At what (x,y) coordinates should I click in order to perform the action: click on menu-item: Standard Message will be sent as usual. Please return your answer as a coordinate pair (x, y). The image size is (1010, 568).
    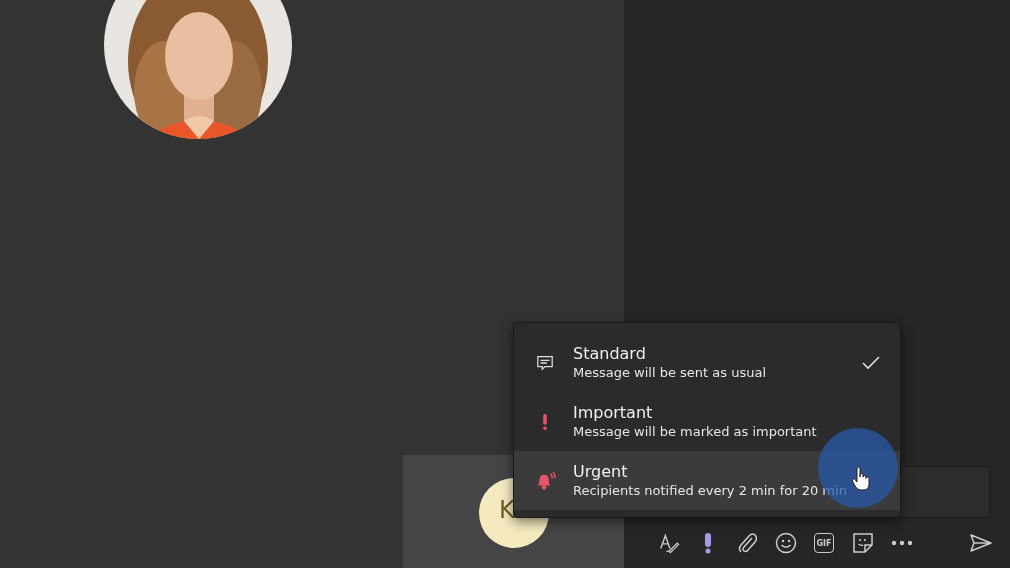
    Looking at the image, I should click on (707, 362).